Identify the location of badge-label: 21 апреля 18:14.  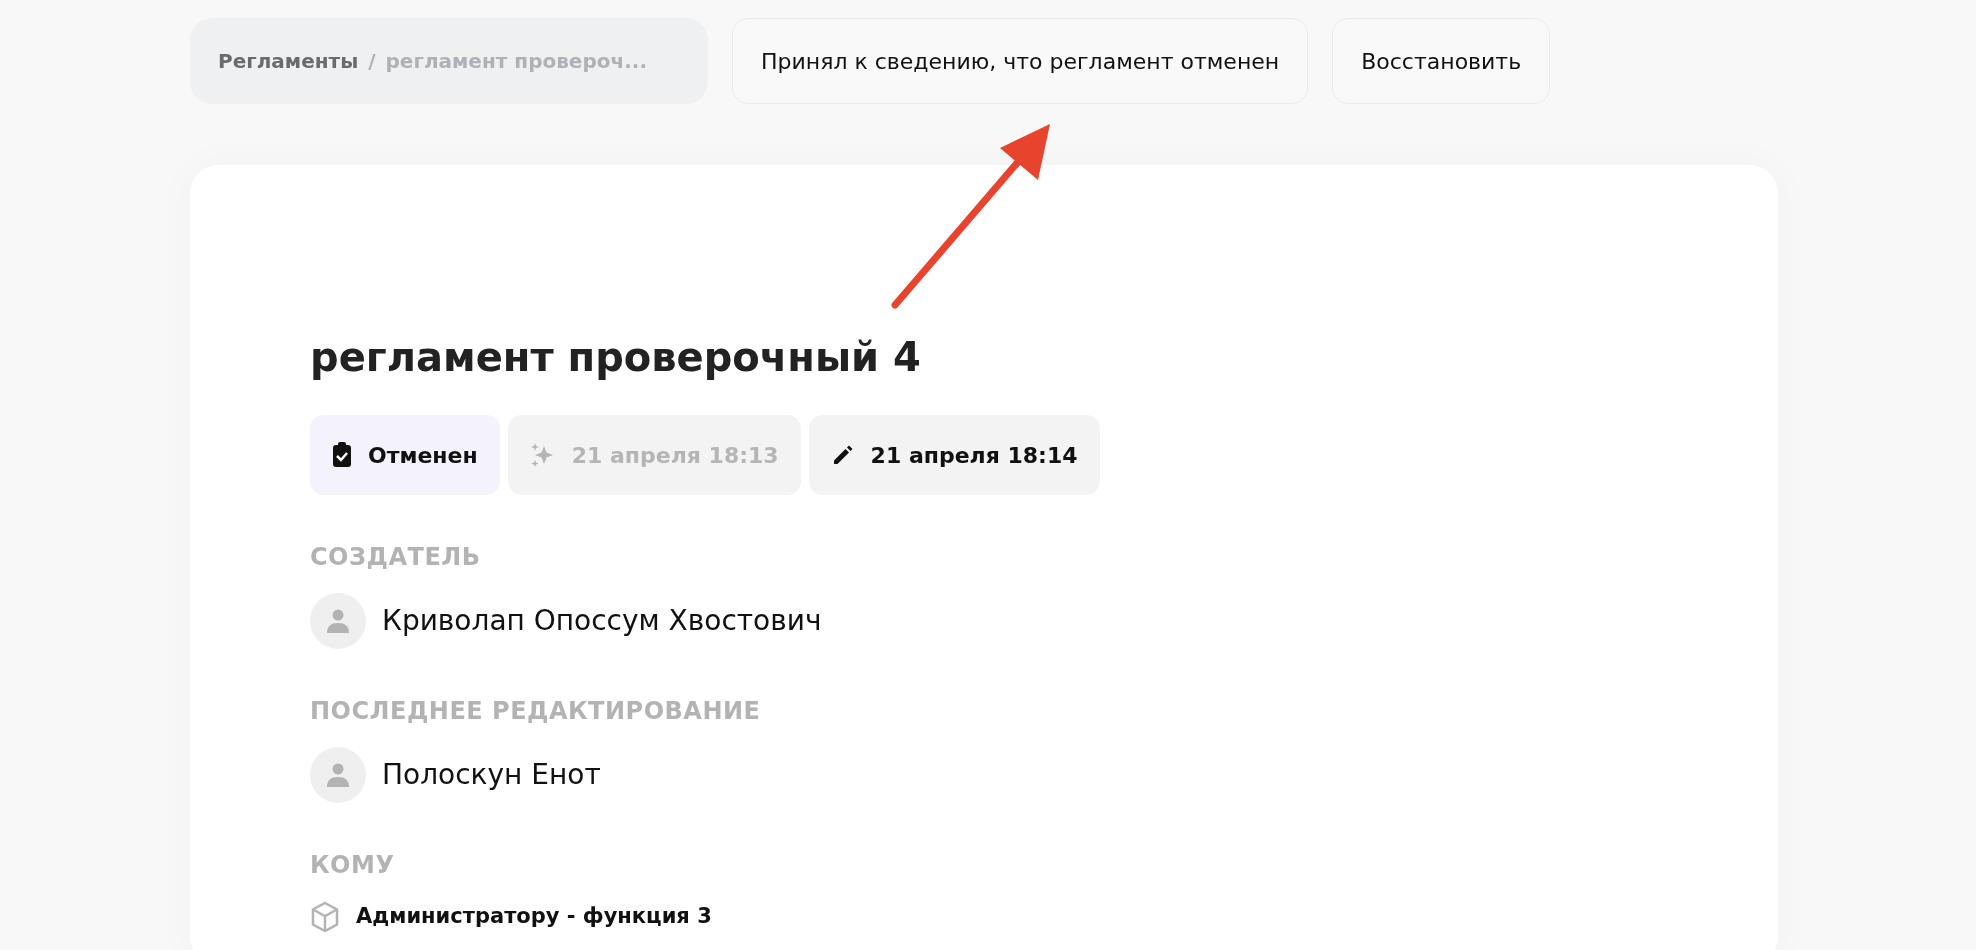
(974, 455).